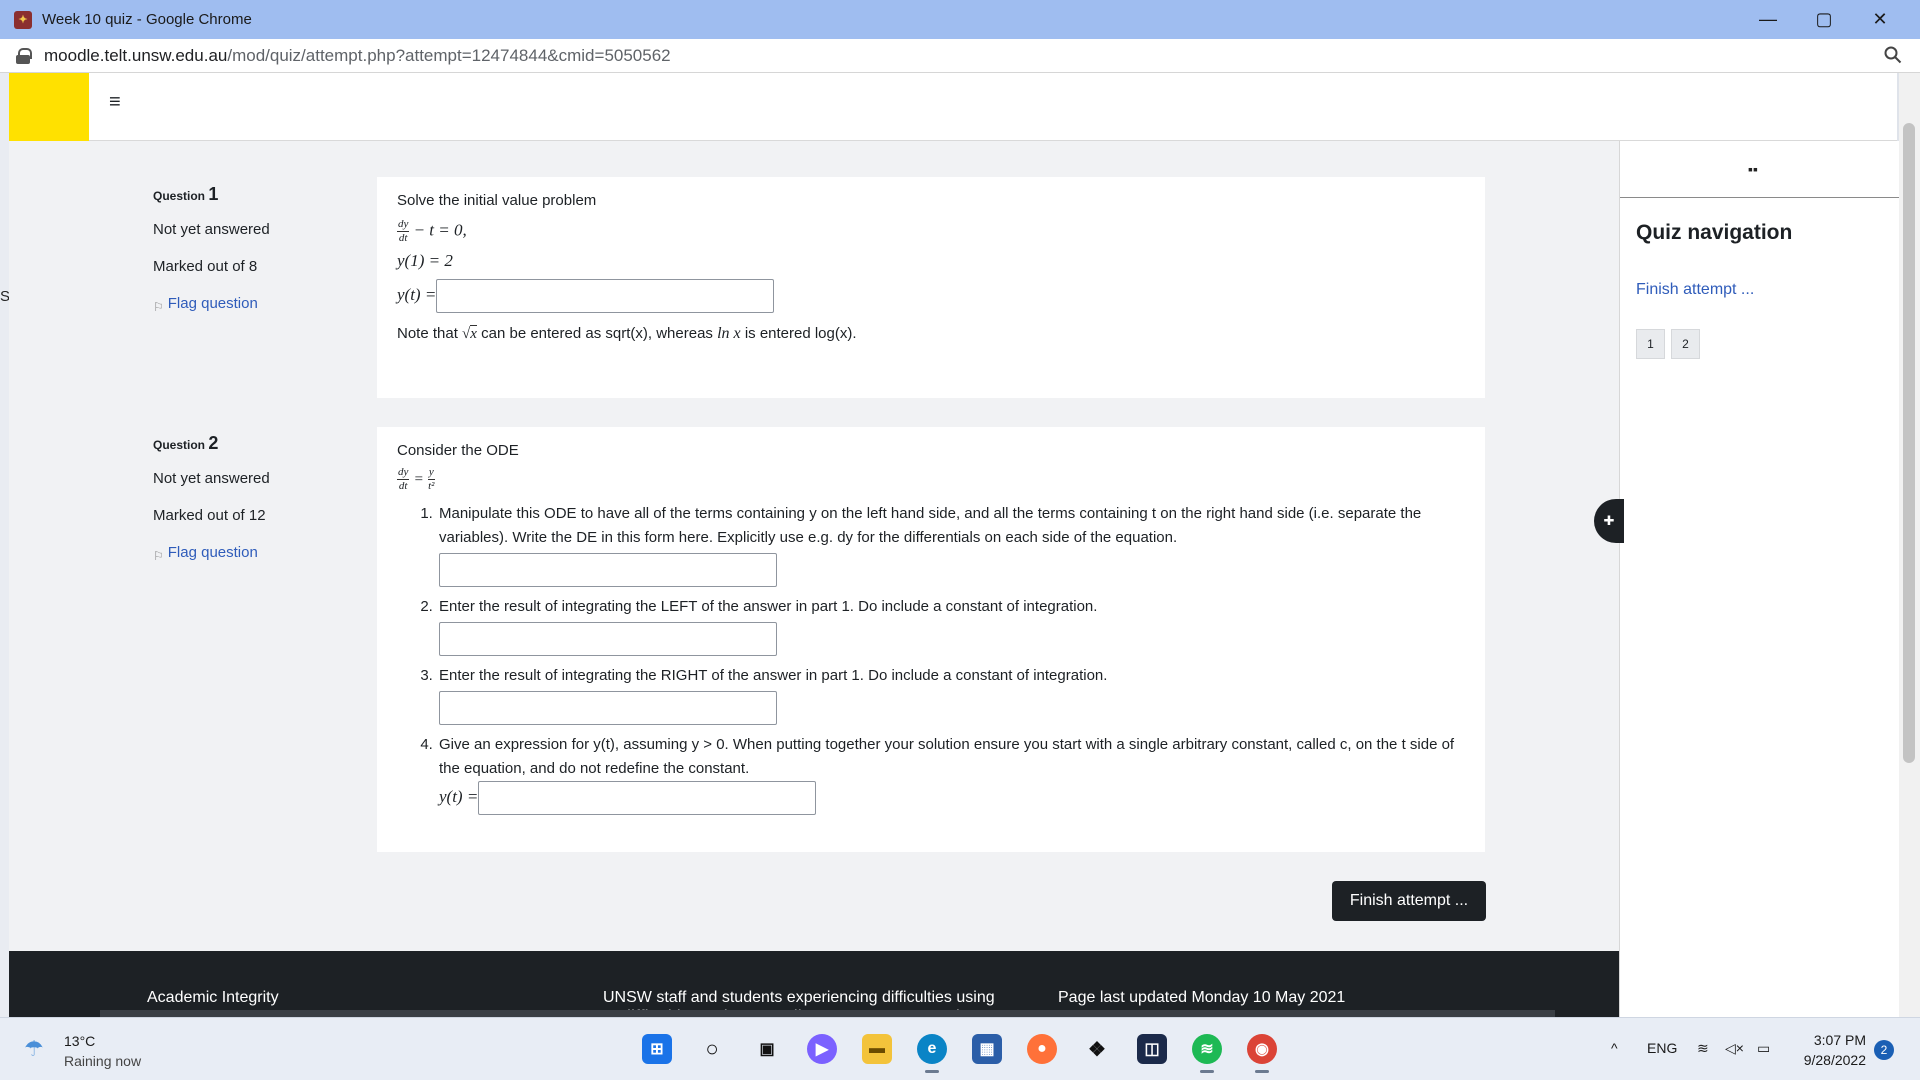 Image resolution: width=1920 pixels, height=1080 pixels. What do you see at coordinates (608, 570) in the screenshot?
I see `part-1-input` at bounding box center [608, 570].